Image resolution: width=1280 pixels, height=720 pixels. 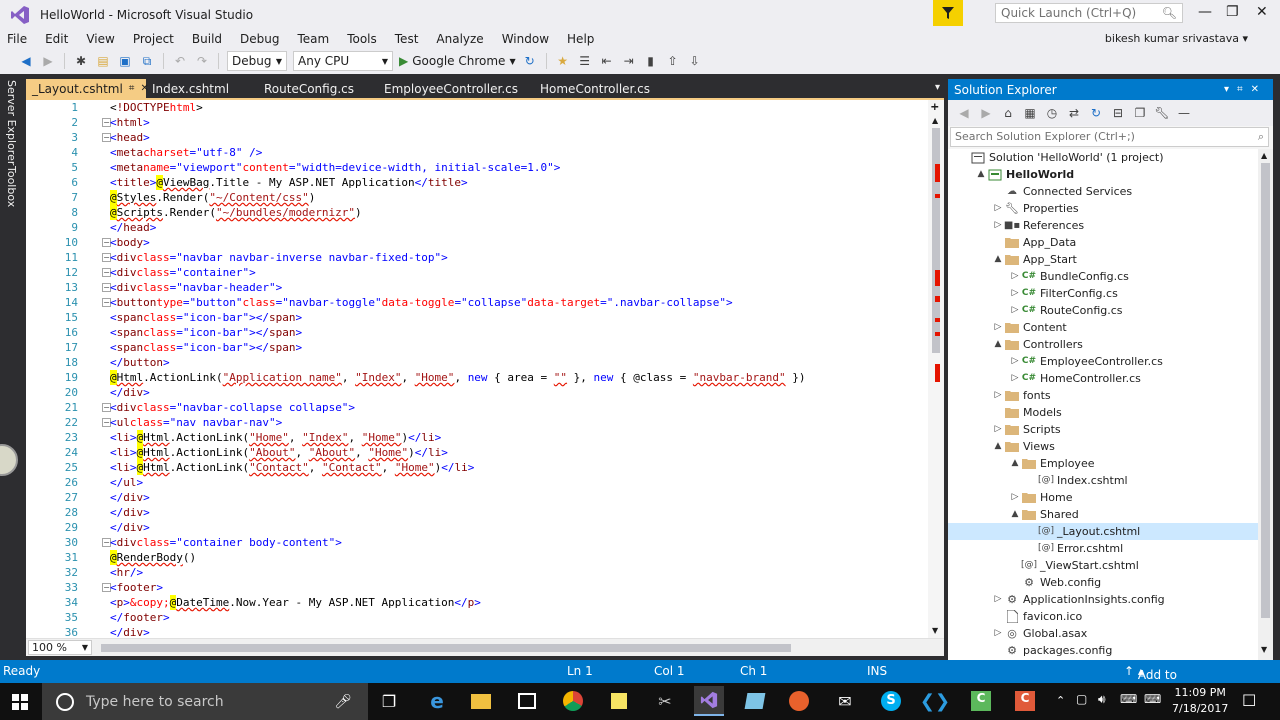 What do you see at coordinates (1103, 242) in the screenshot?
I see `tree-node: App_Data` at bounding box center [1103, 242].